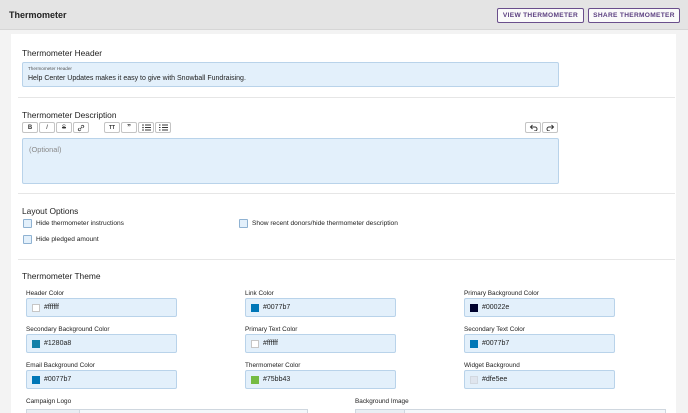 This screenshot has width=688, height=413. I want to click on background-image-file-field, so click(535, 411).